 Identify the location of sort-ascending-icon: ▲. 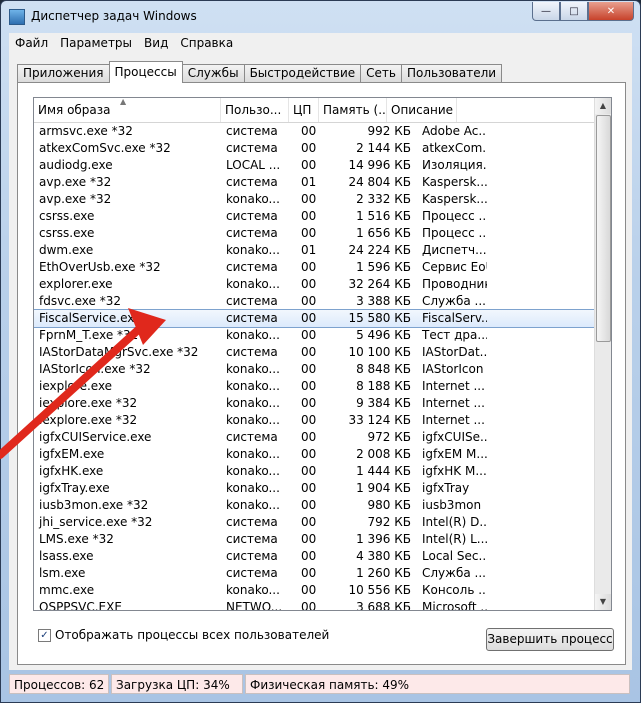
(123, 102).